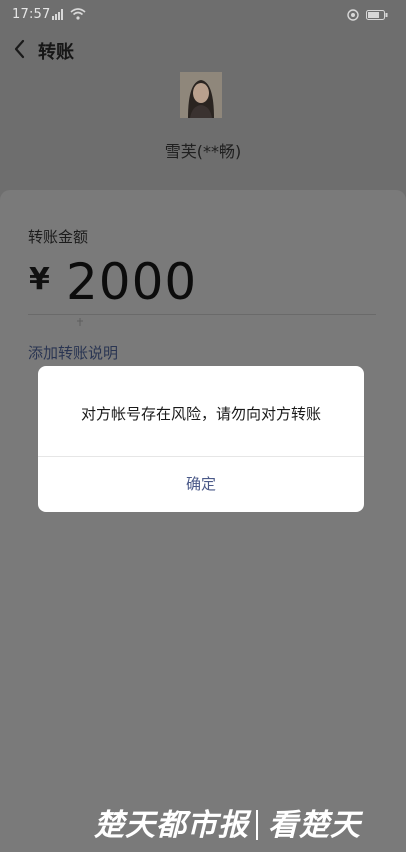  What do you see at coordinates (316, 825) in the screenshot?
I see `svg-text: 看楚天` at bounding box center [316, 825].